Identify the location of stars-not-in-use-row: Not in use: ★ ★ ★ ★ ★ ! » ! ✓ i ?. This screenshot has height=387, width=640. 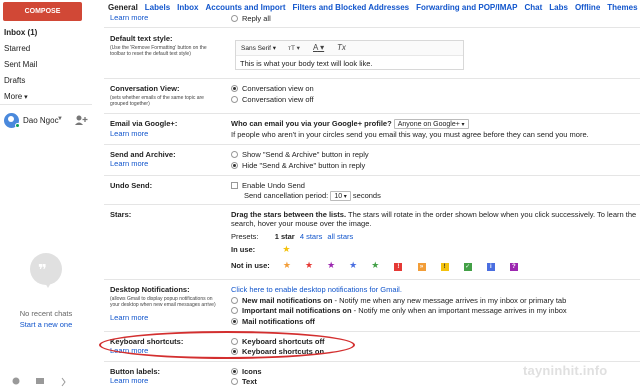
(374, 266).